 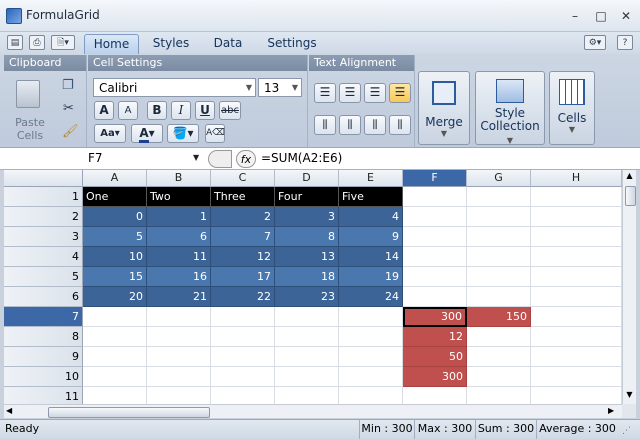 I want to click on font-size-select: 13 ▼, so click(x=280, y=87).